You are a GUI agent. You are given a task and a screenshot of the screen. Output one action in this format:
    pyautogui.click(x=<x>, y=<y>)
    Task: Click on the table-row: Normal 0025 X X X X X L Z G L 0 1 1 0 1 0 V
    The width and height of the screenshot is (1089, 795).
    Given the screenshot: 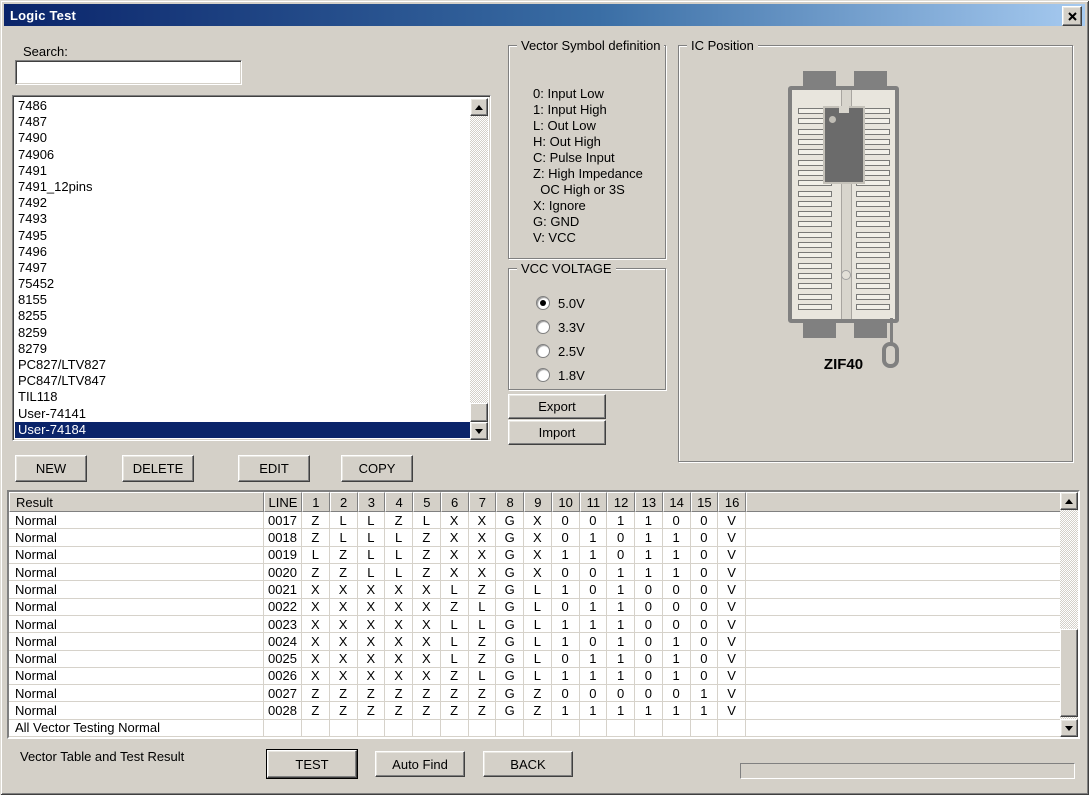 What is the action you would take?
    pyautogui.click(x=543, y=659)
    